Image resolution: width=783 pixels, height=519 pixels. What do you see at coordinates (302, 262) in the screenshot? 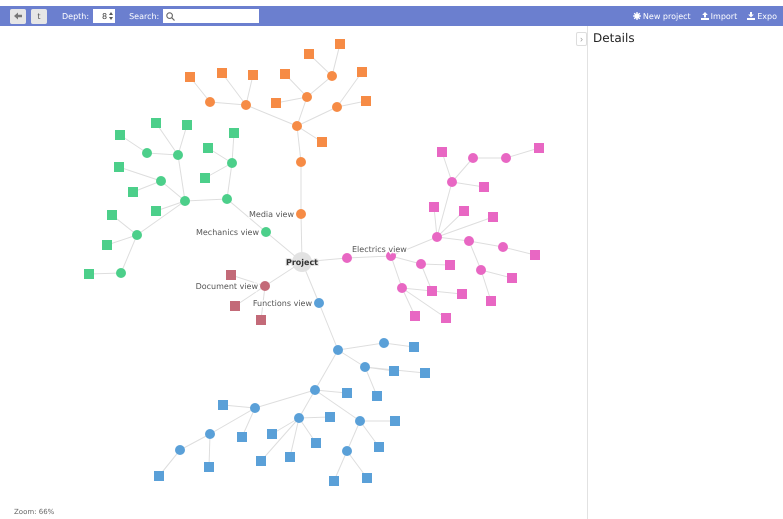
I see `root-label: Project` at bounding box center [302, 262].